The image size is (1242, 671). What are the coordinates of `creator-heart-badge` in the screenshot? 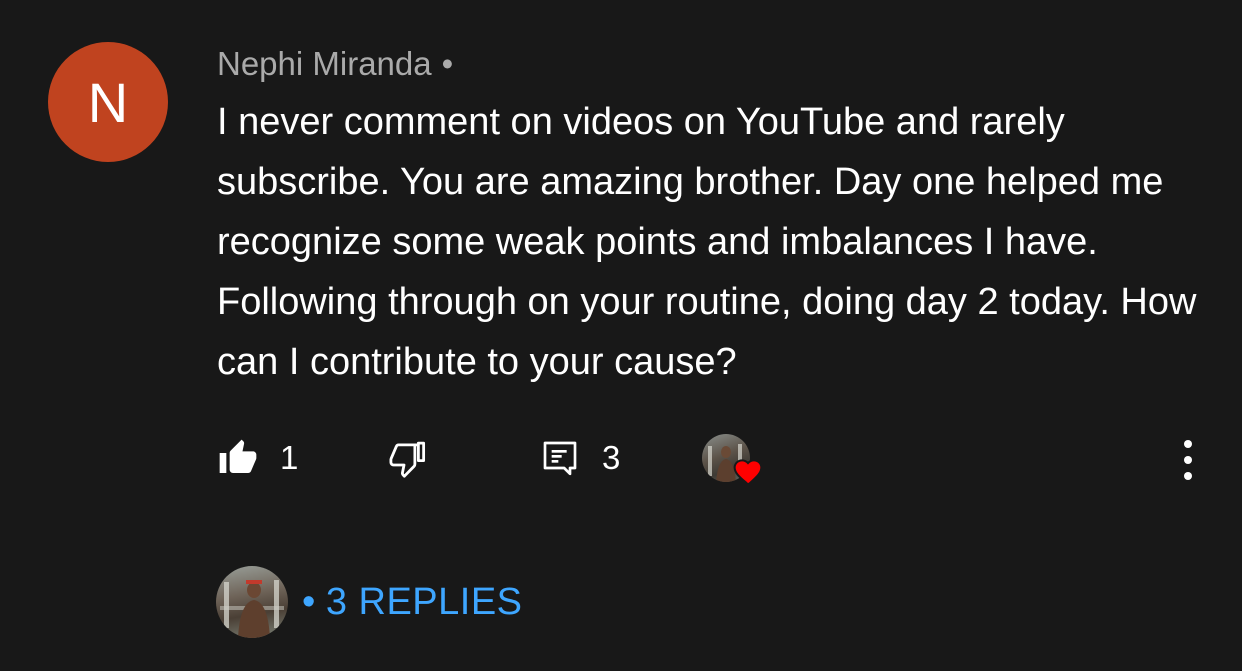 It's located at (734, 462).